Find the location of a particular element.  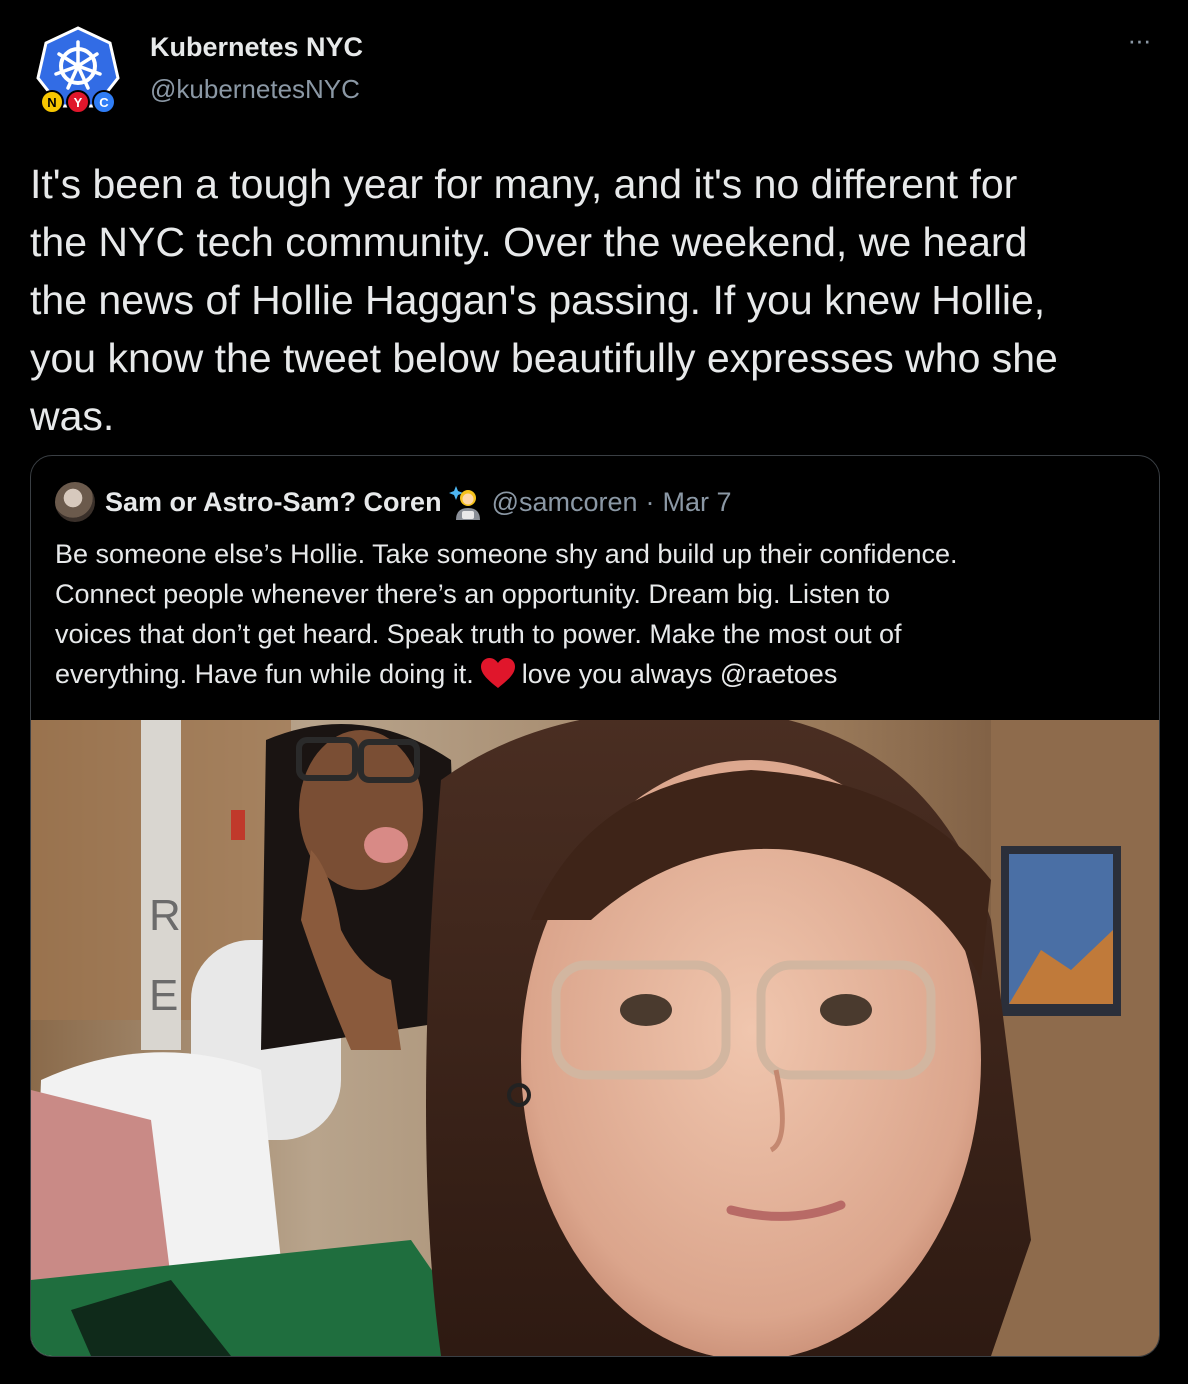

woman-astronaut-emoji-icon is located at coordinates (464, 503).